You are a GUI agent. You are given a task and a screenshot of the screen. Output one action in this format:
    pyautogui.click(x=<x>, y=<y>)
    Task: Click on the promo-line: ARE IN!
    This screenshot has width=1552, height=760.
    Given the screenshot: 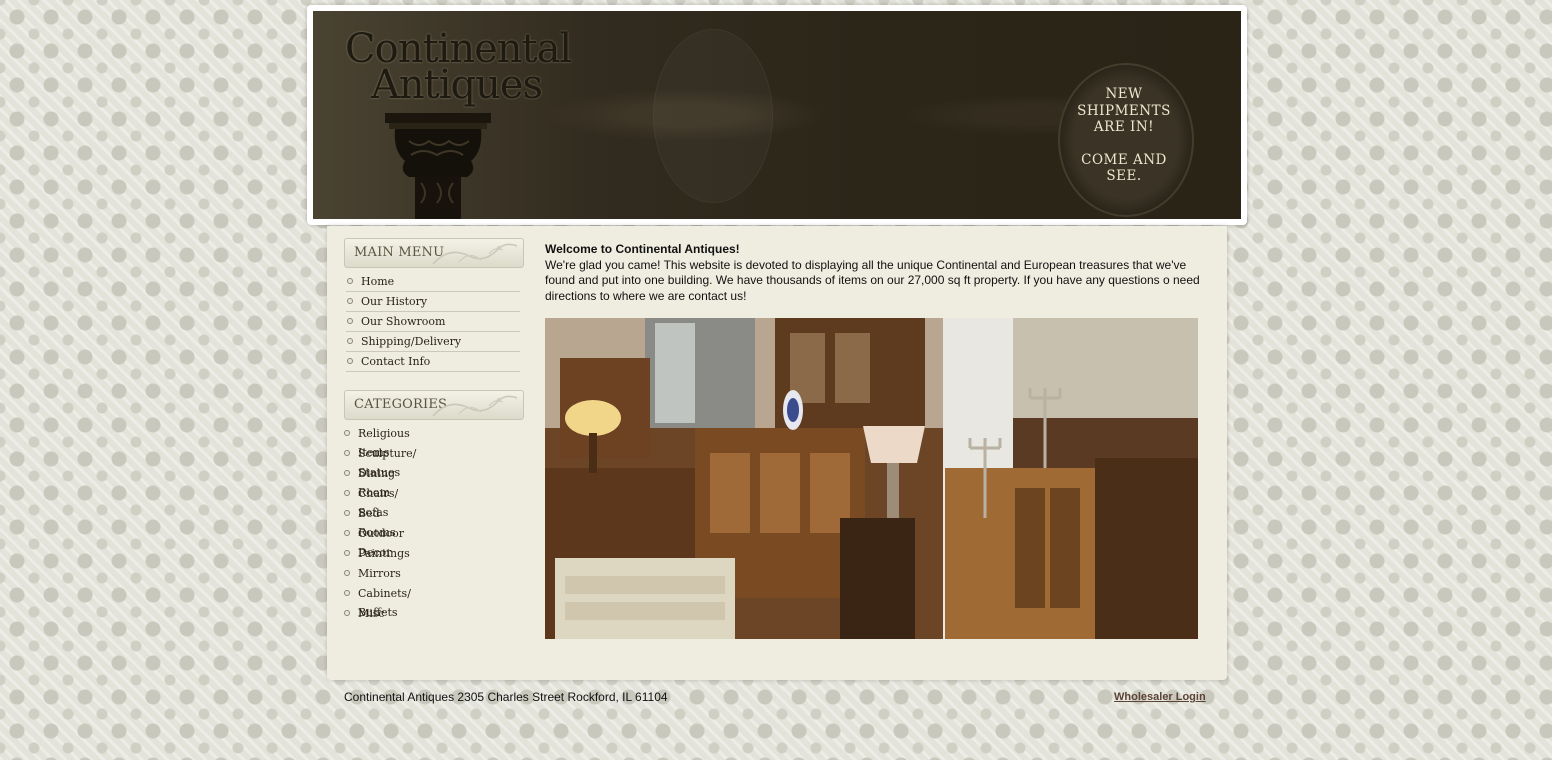 What is the action you would take?
    pyautogui.click(x=1124, y=127)
    